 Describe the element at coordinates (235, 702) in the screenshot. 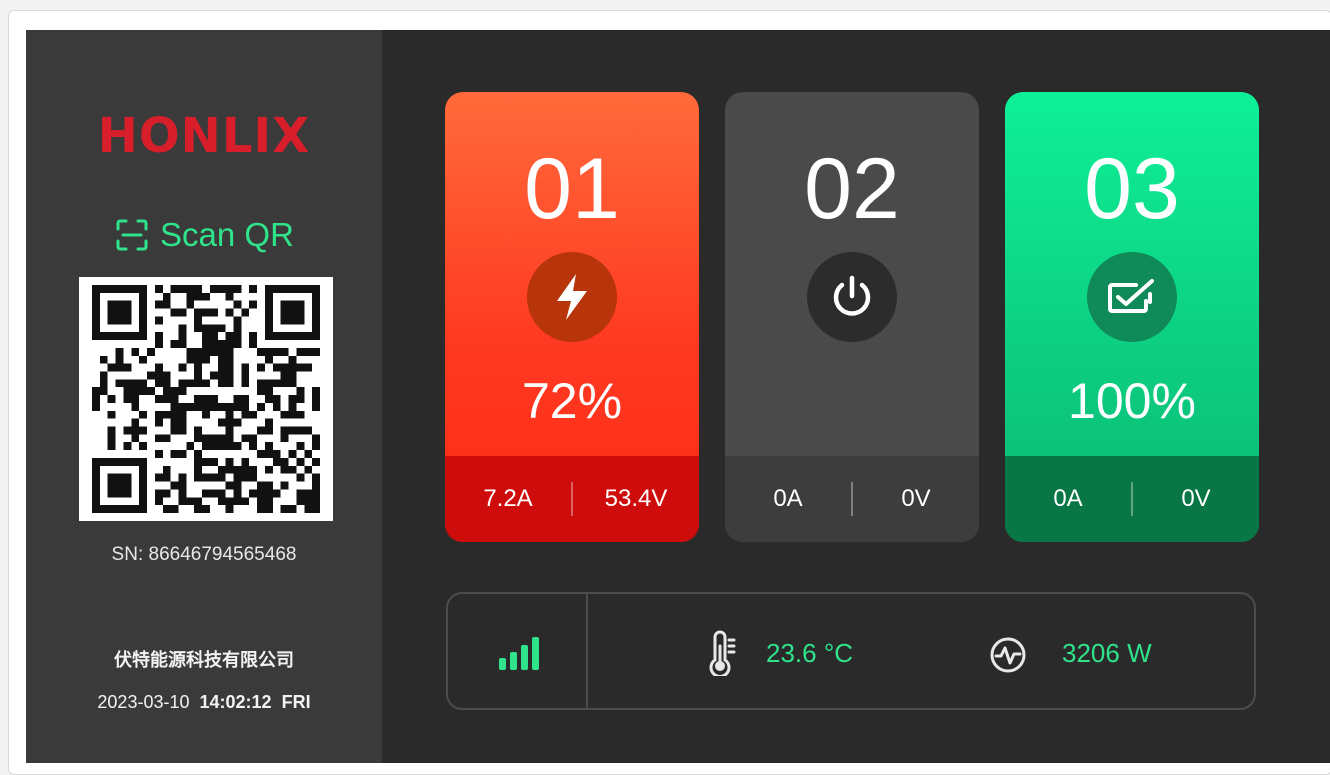

I see `time-text: 14:02:12` at that location.